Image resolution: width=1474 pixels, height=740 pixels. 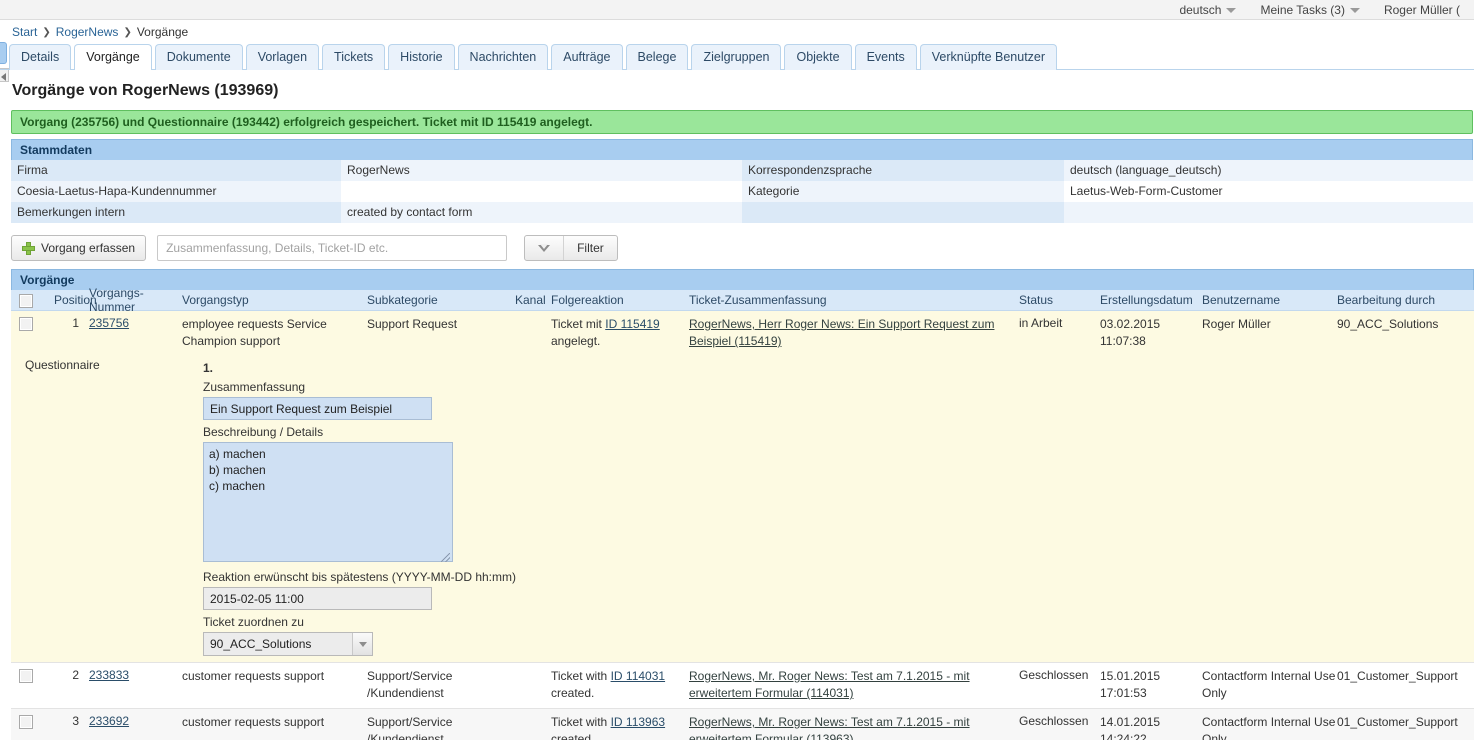 I want to click on folgereaktion-prefix: Ticket mit, so click(x=578, y=324).